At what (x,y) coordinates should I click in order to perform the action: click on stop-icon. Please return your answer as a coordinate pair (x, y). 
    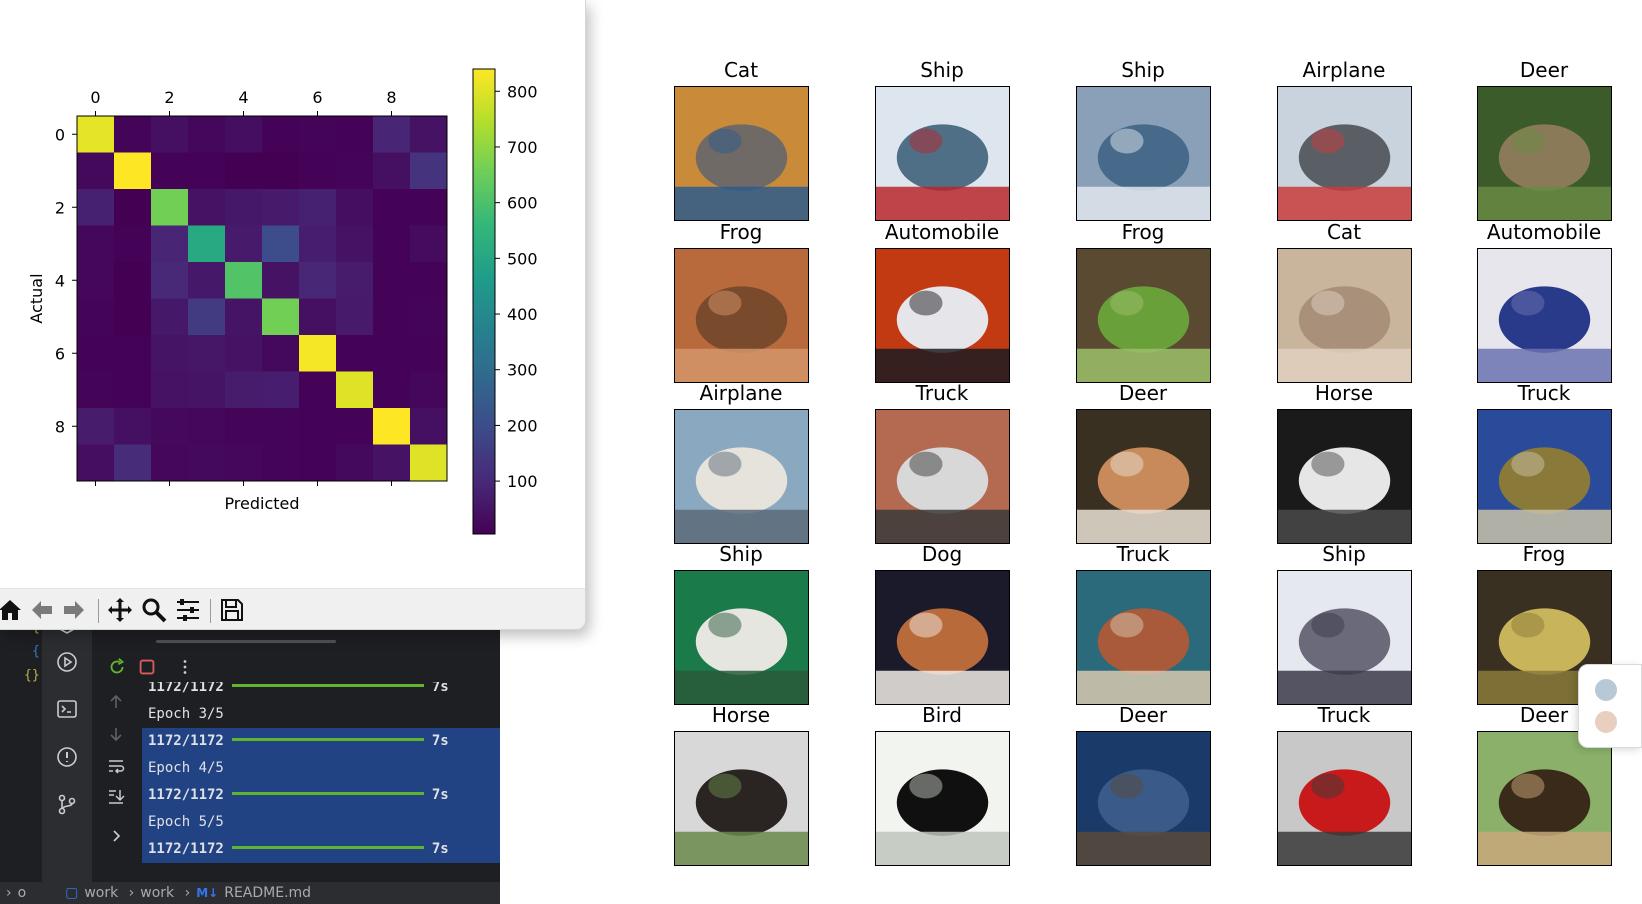
    Looking at the image, I should click on (147, 667).